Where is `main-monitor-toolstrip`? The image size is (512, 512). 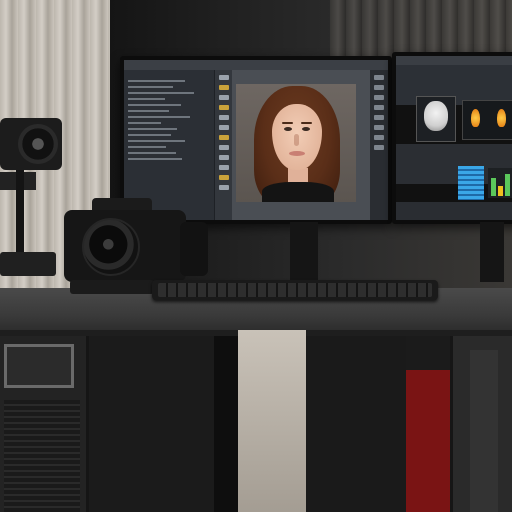 main-monitor-toolstrip is located at coordinates (224, 145).